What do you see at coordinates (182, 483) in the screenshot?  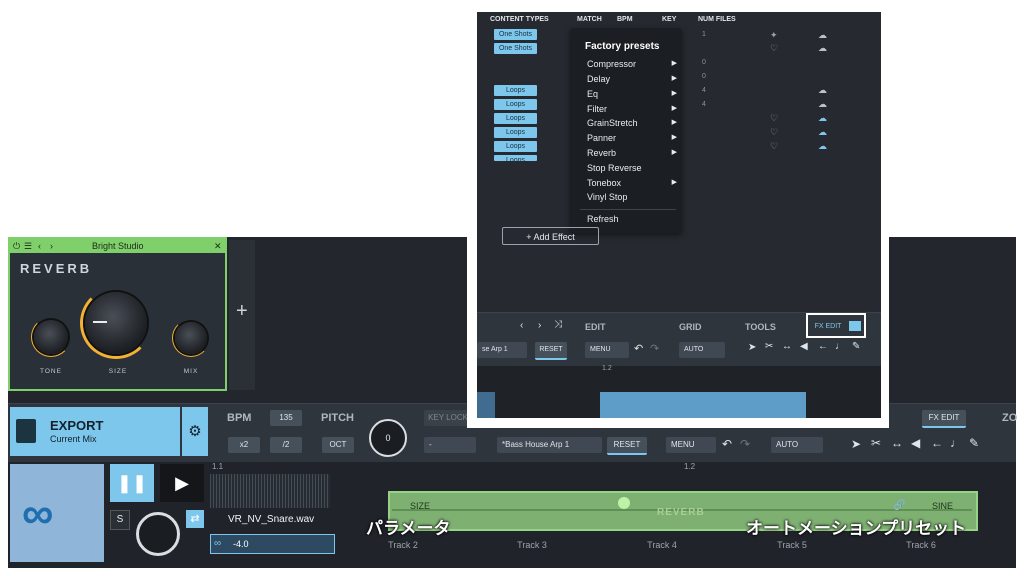 I see `play-button: ▶` at bounding box center [182, 483].